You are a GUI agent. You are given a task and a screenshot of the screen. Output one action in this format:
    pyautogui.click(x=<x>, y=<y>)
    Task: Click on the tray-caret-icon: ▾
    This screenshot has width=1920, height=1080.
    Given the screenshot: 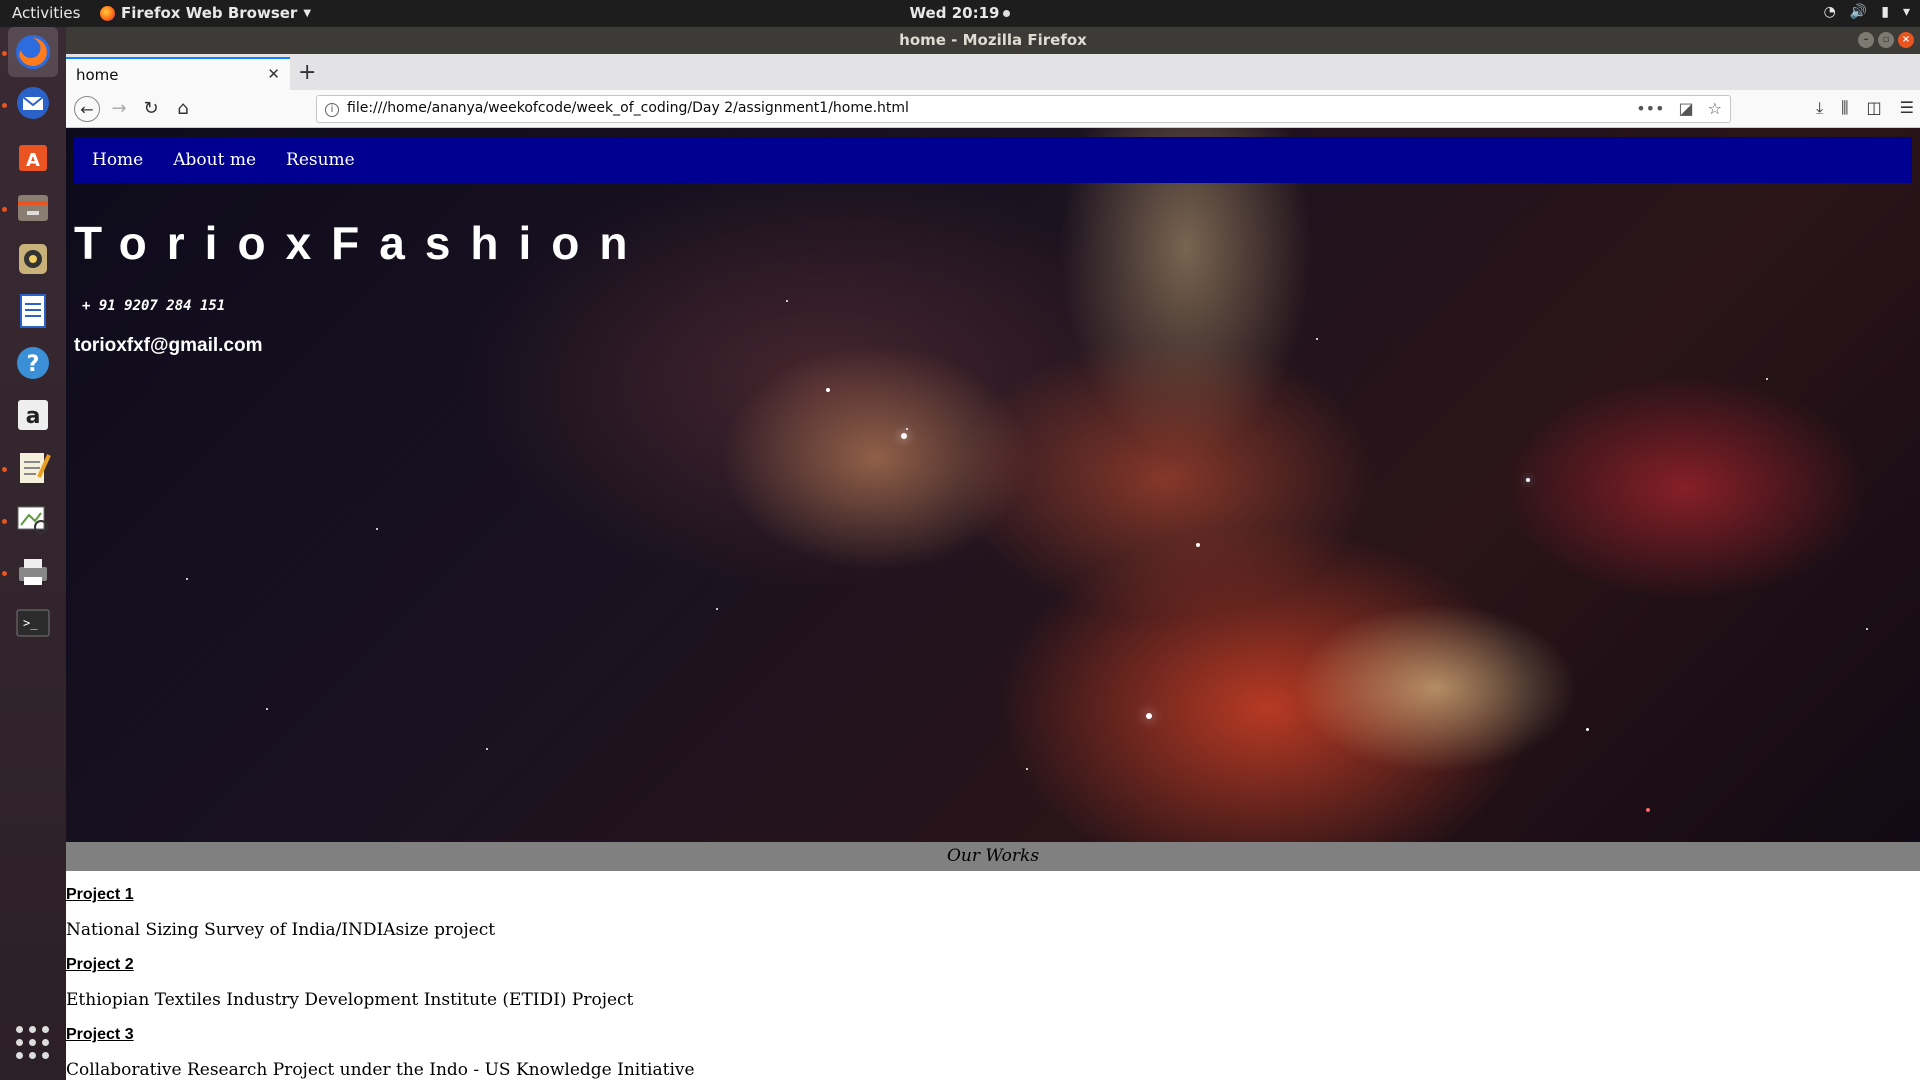 What is the action you would take?
    pyautogui.click(x=1906, y=12)
    